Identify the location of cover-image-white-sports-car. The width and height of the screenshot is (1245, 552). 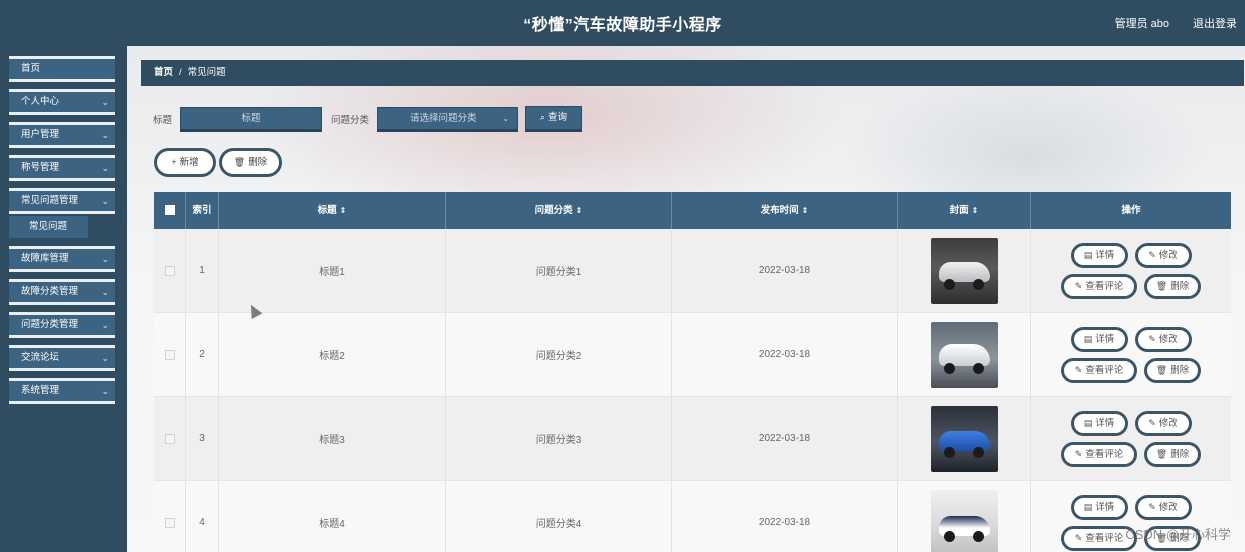
(964, 270).